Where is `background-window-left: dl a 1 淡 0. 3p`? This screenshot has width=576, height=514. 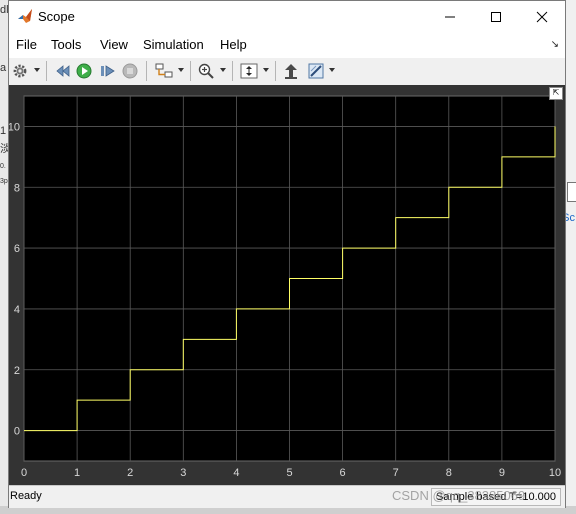 background-window-left: dl a 1 淡 0. 3p is located at coordinates (5, 257).